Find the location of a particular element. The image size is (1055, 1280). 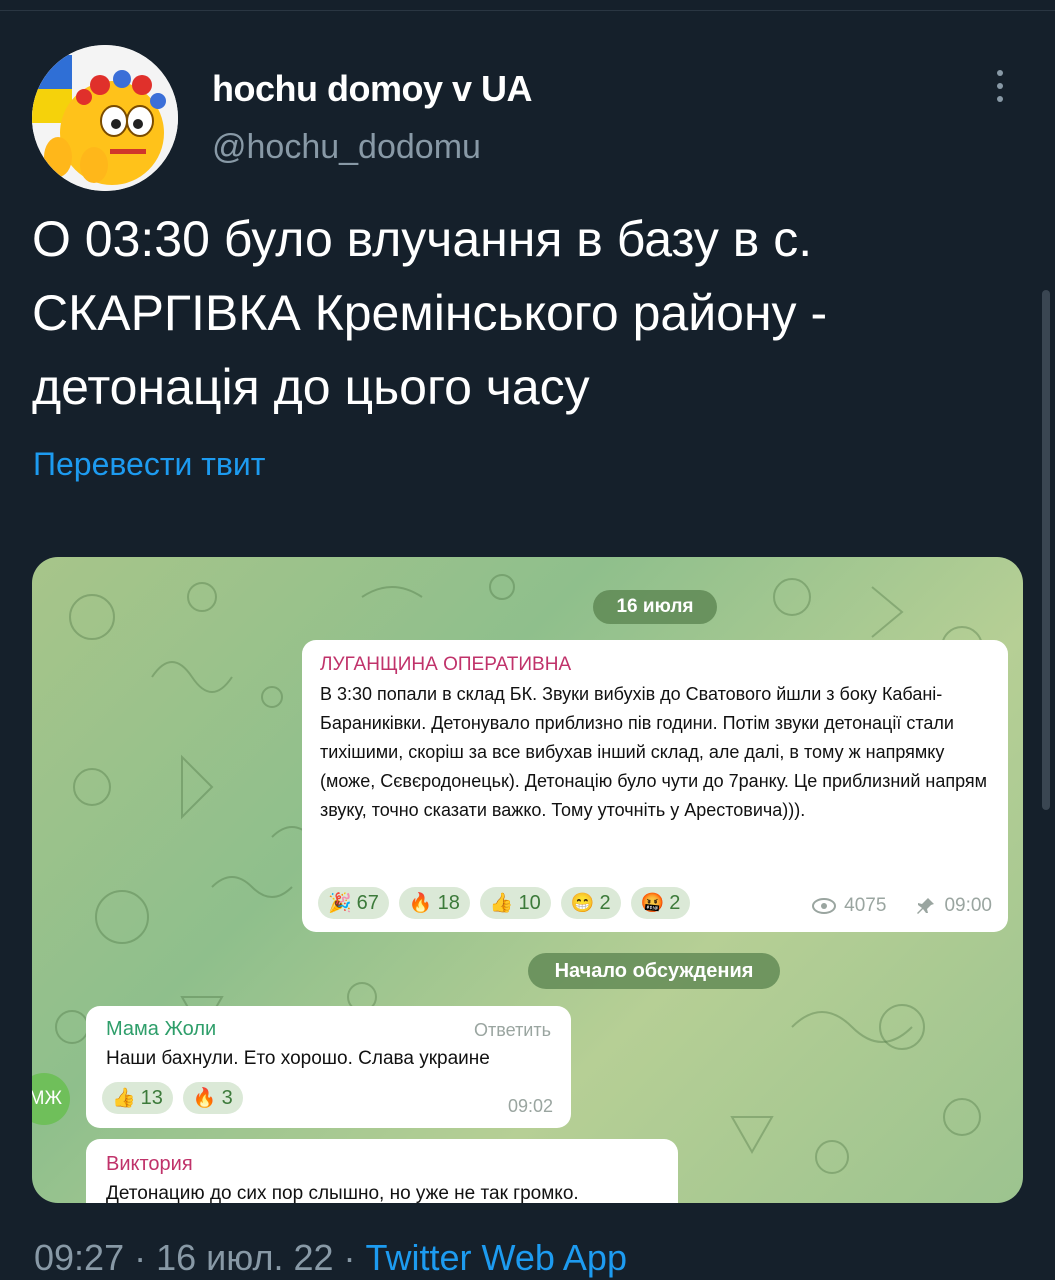

post-reactions: 🎉 67 🔥 18 👍 10 😁 2 🤬 2 is located at coordinates (504, 903).